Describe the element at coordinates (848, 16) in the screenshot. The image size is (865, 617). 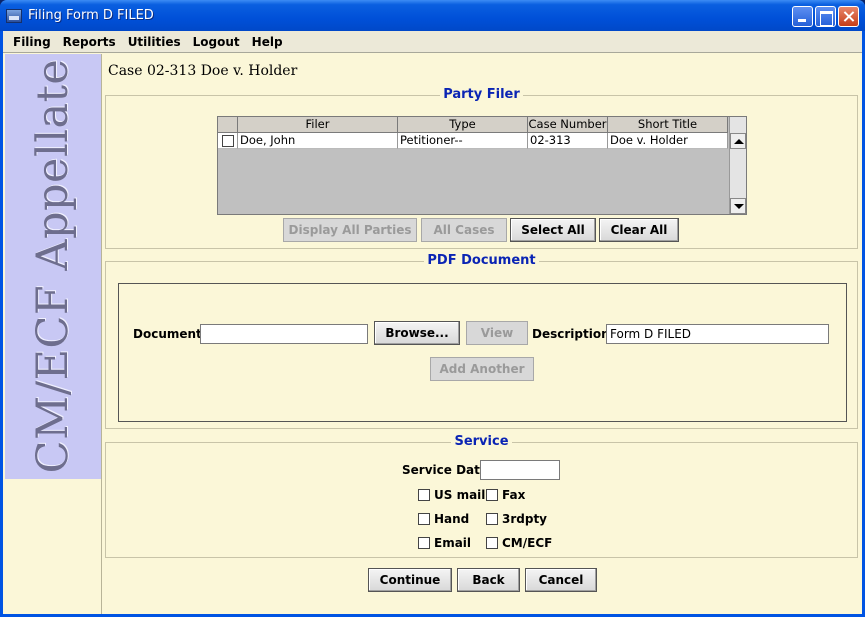
I see `close-button` at that location.